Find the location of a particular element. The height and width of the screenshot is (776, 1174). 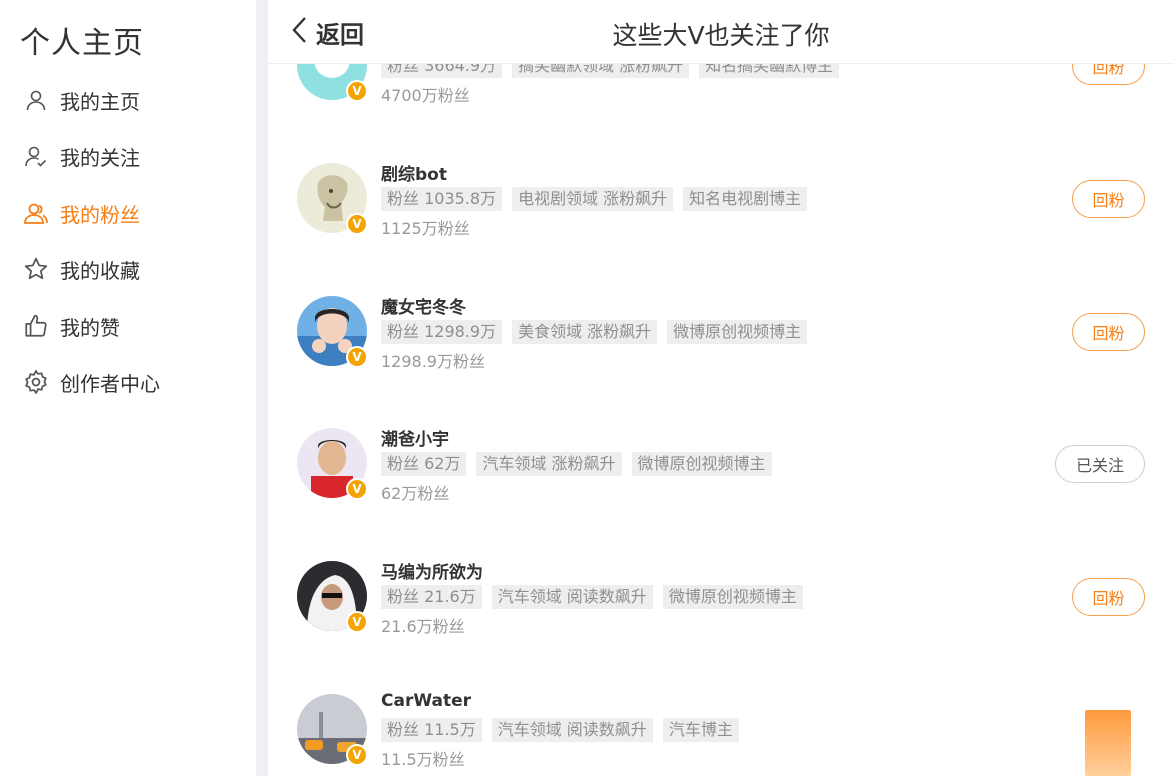

following-button: 已关注 is located at coordinates (1100, 464).